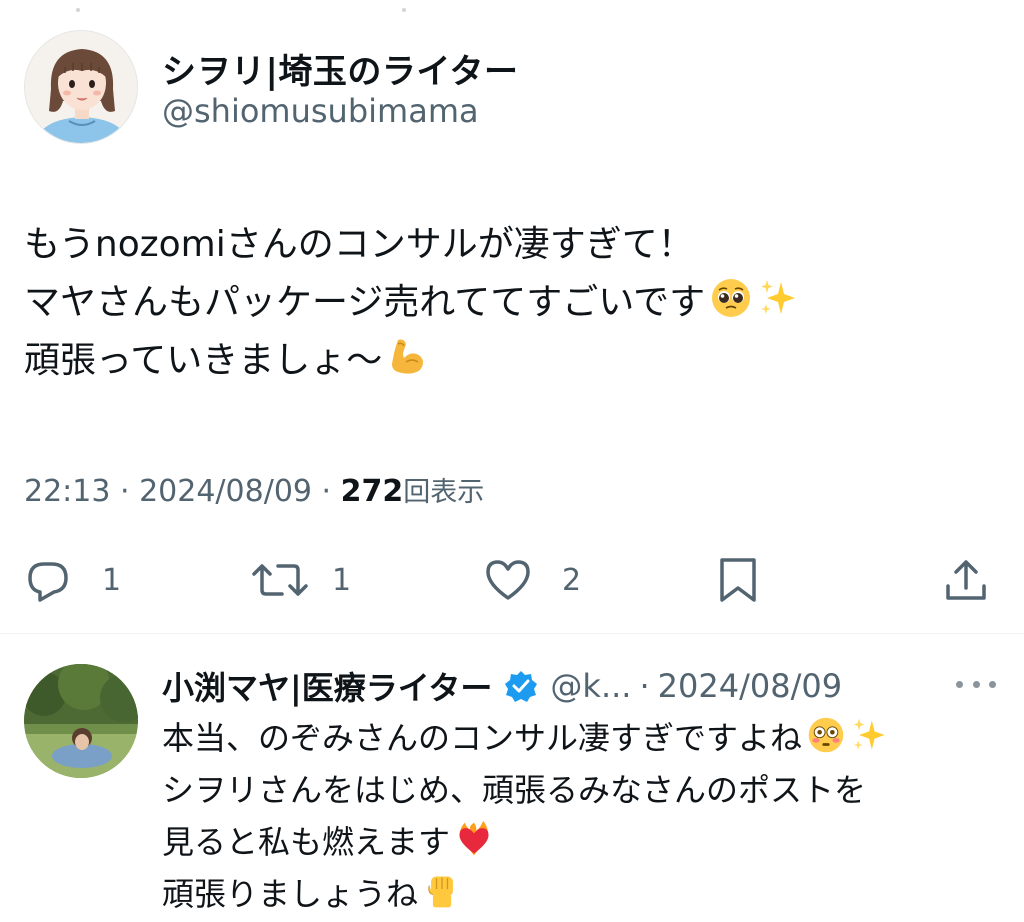 This screenshot has height=922, width=1024. Describe the element at coordinates (532, 580) in the screenshot. I see `like-button: 2` at that location.